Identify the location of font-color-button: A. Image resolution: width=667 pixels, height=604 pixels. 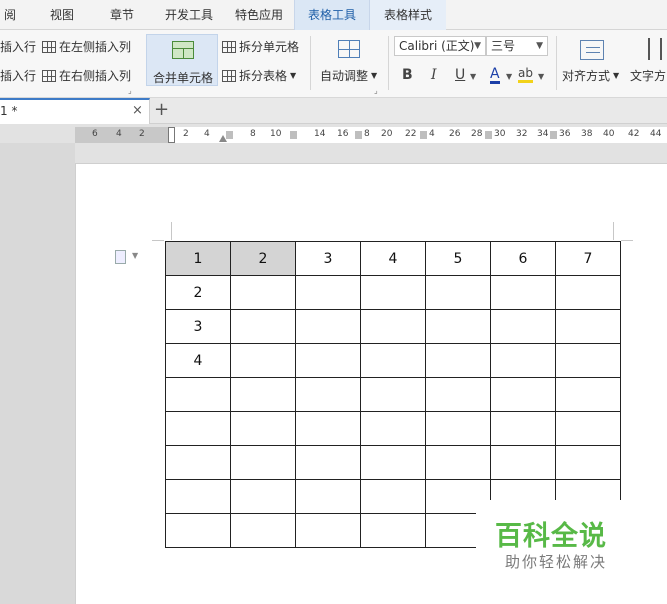
(495, 75).